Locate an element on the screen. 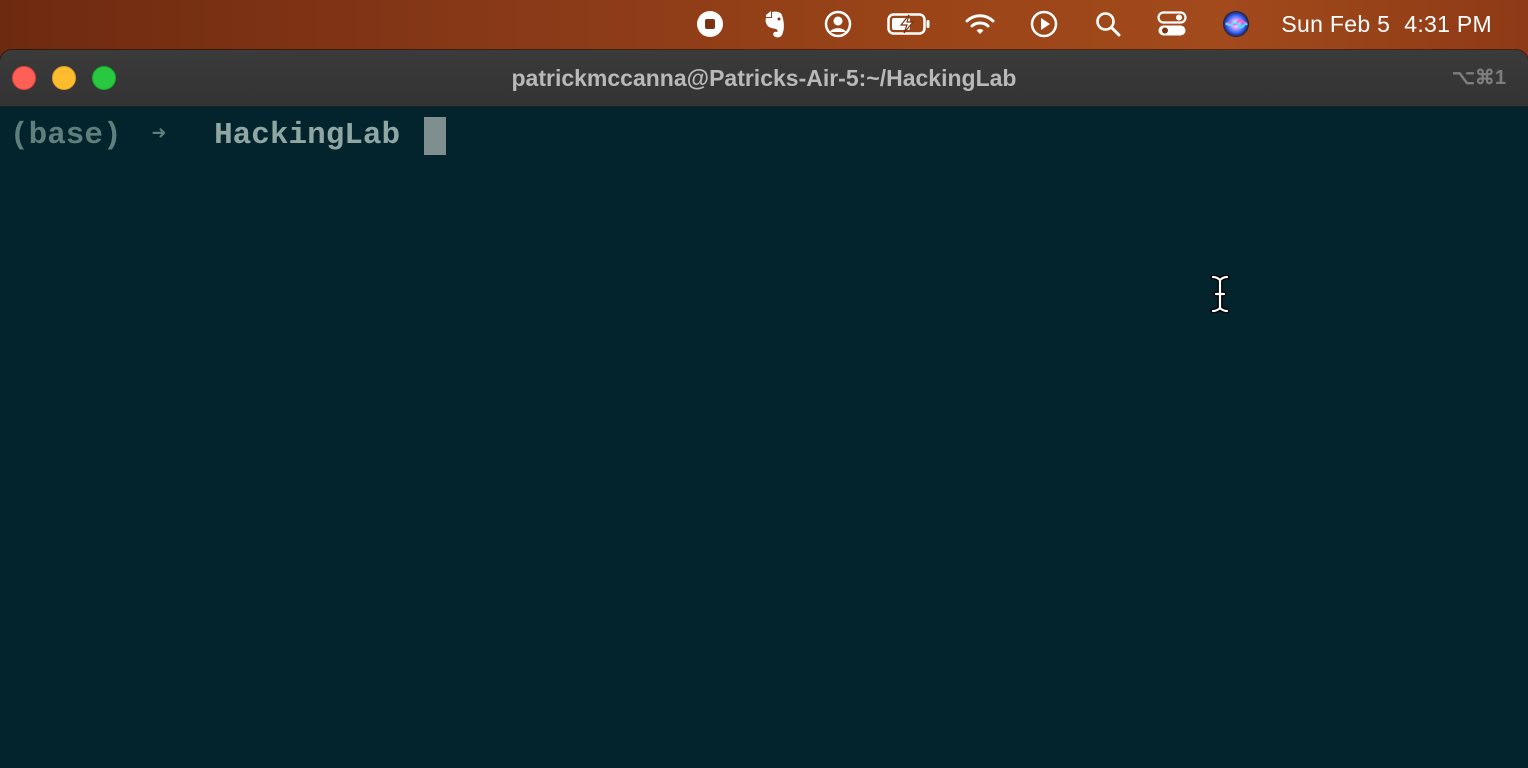  ibeam-cursor-icon is located at coordinates (1220, 296).